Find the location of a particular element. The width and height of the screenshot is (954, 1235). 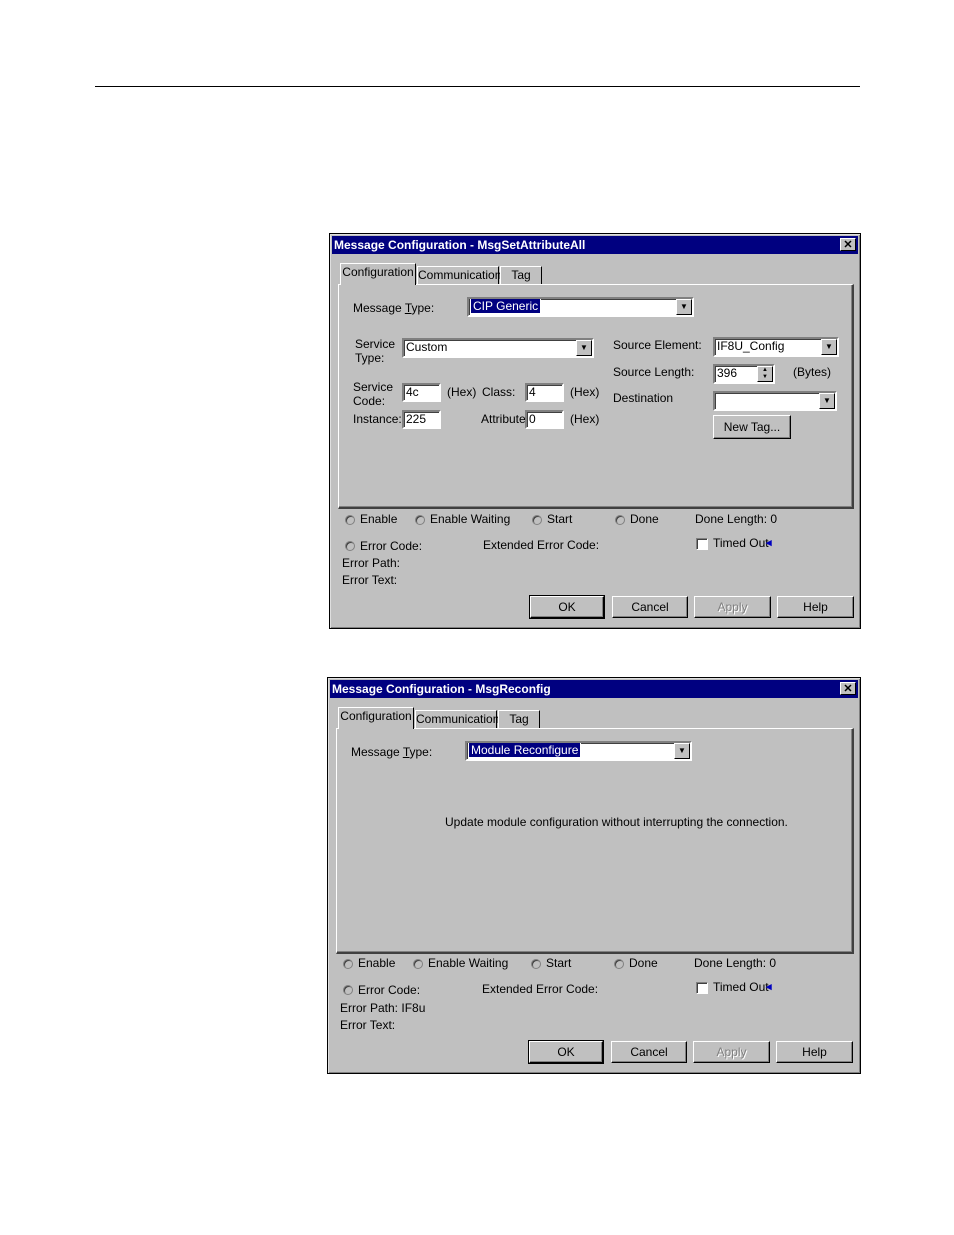

tab-configuration-label: Configuration is located at coordinates (378, 272).